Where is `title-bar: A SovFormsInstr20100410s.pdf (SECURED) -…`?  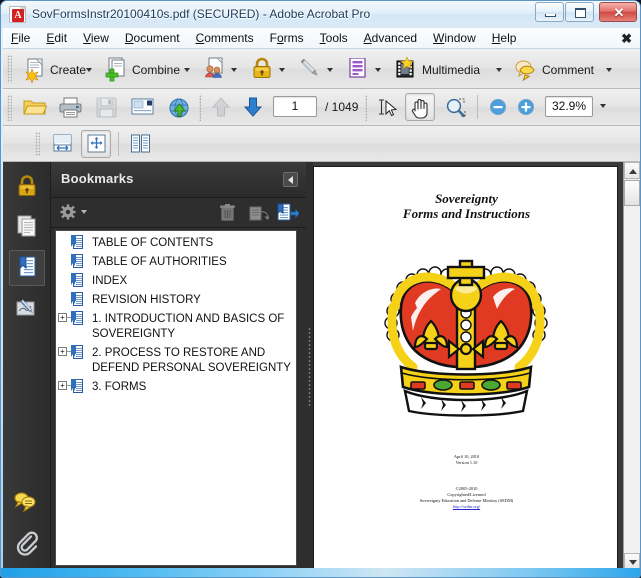
title-bar: A SovFormsInstr20100410s.pdf (SECURED) -… is located at coordinates (320, 14).